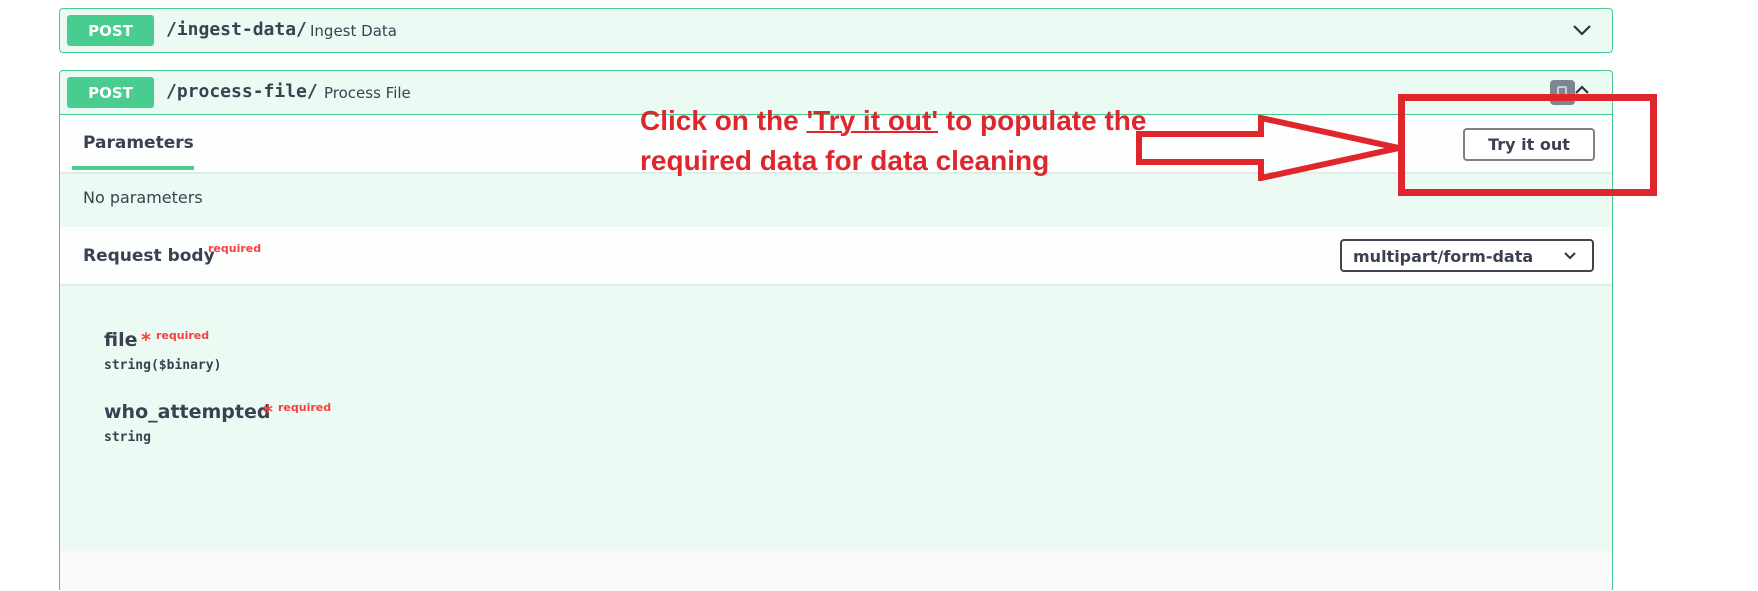 The width and height of the screenshot is (1758, 591). Describe the element at coordinates (149, 256) in the screenshot. I see `request-body-label: Request body` at that location.